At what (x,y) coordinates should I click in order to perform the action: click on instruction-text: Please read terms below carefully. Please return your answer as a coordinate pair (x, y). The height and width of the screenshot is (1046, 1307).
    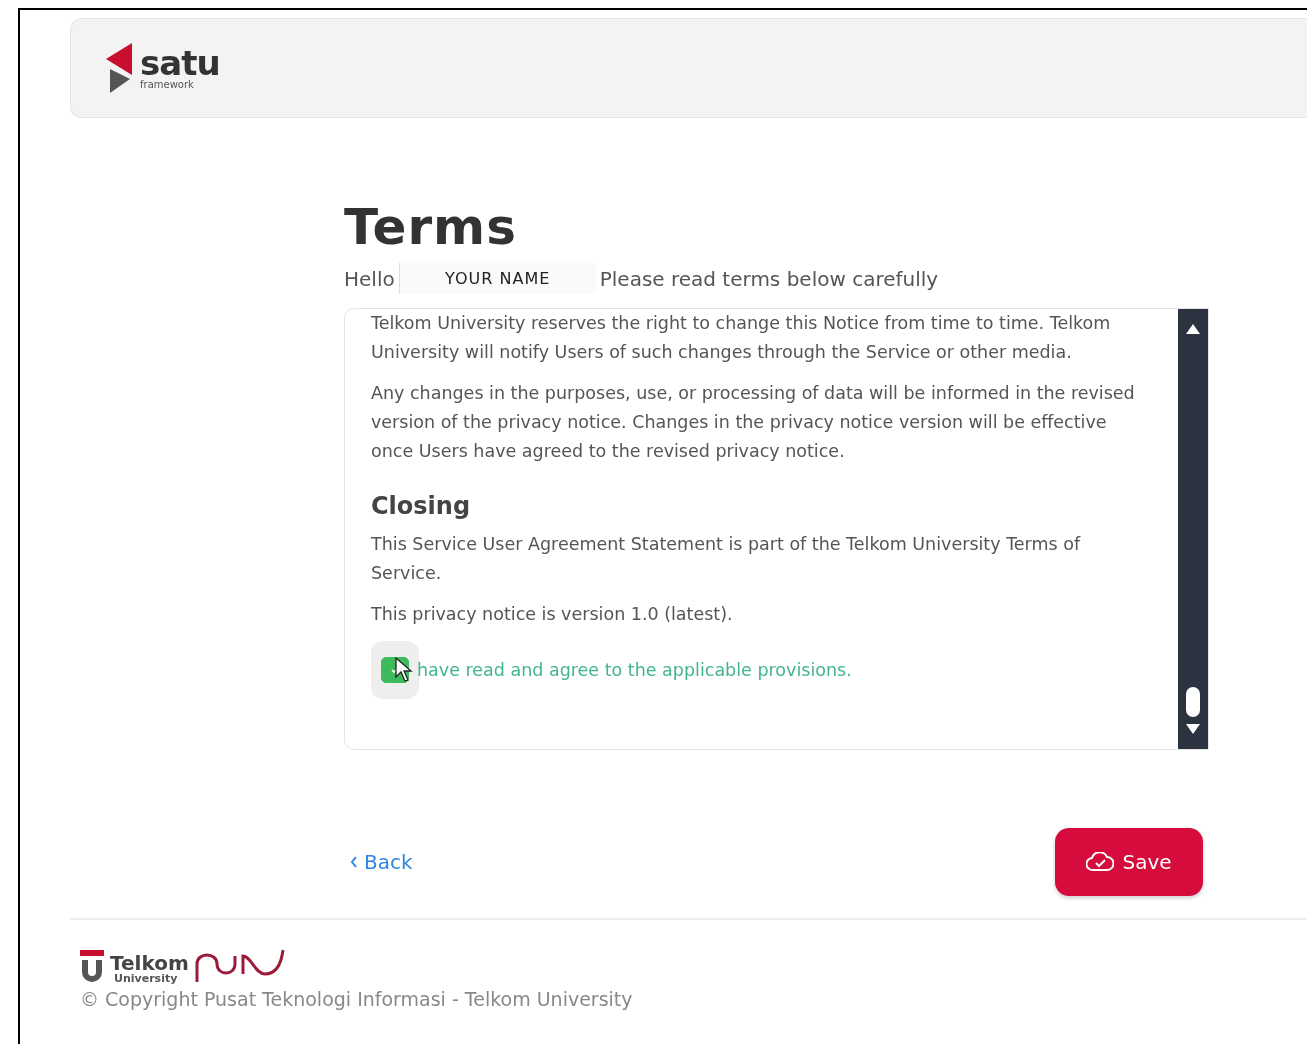
    Looking at the image, I should click on (769, 278).